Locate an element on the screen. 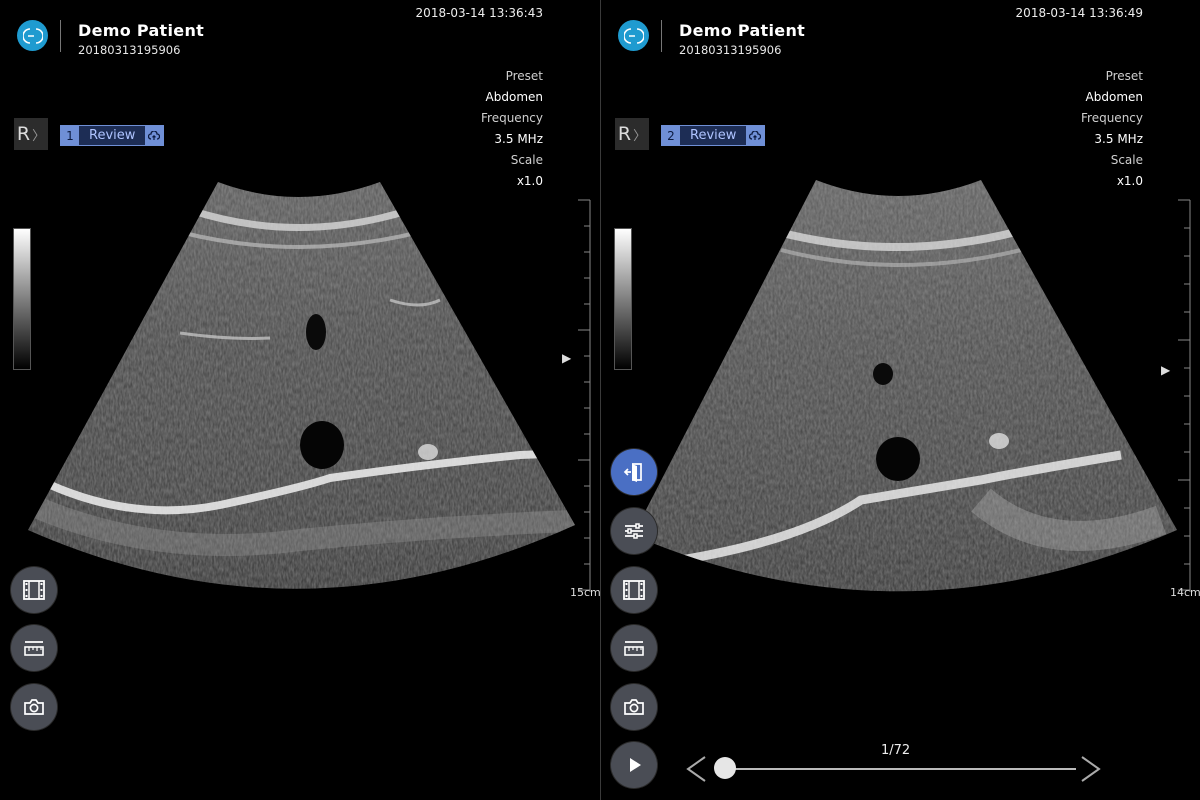 The width and height of the screenshot is (1200, 800). next-frame-icon is located at coordinates (1091, 769).